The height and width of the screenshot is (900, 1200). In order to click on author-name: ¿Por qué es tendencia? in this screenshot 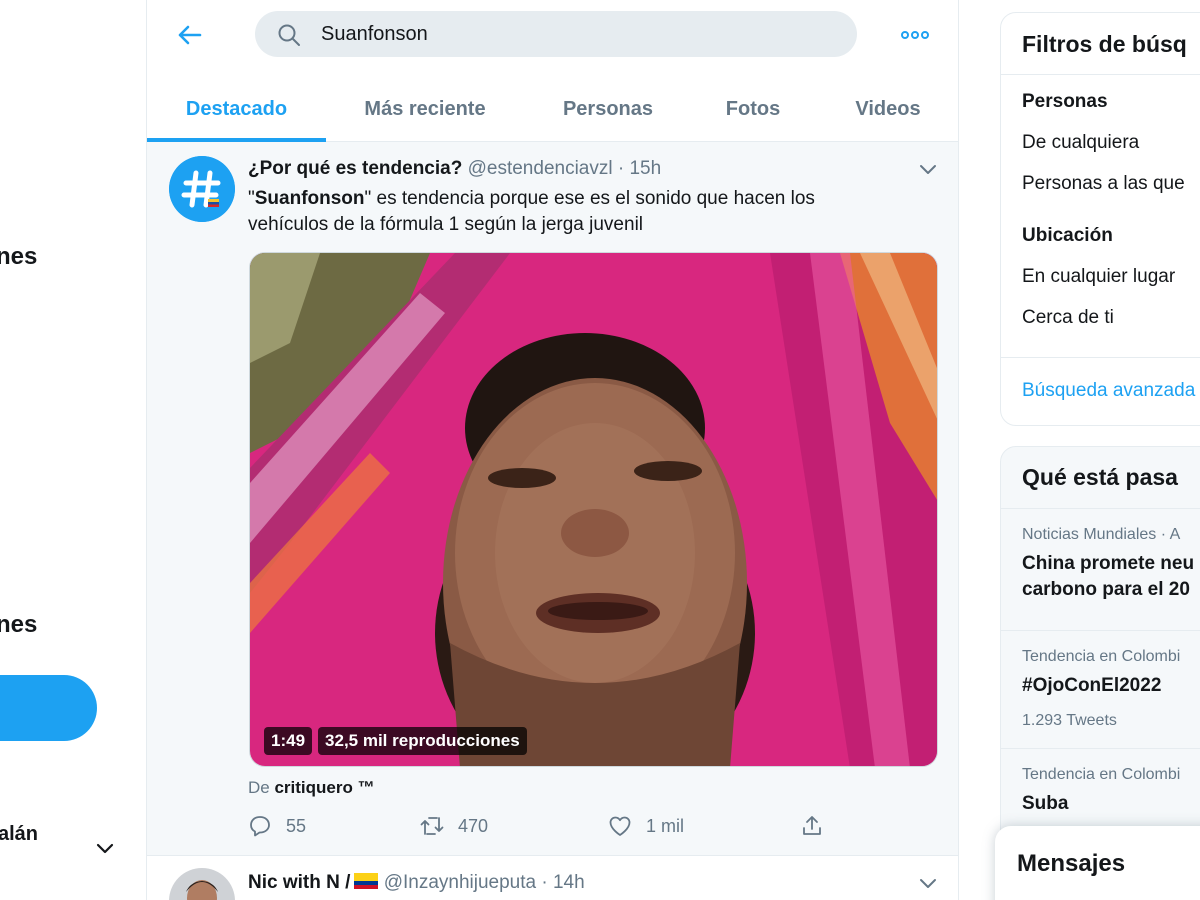, I will do `click(355, 168)`.